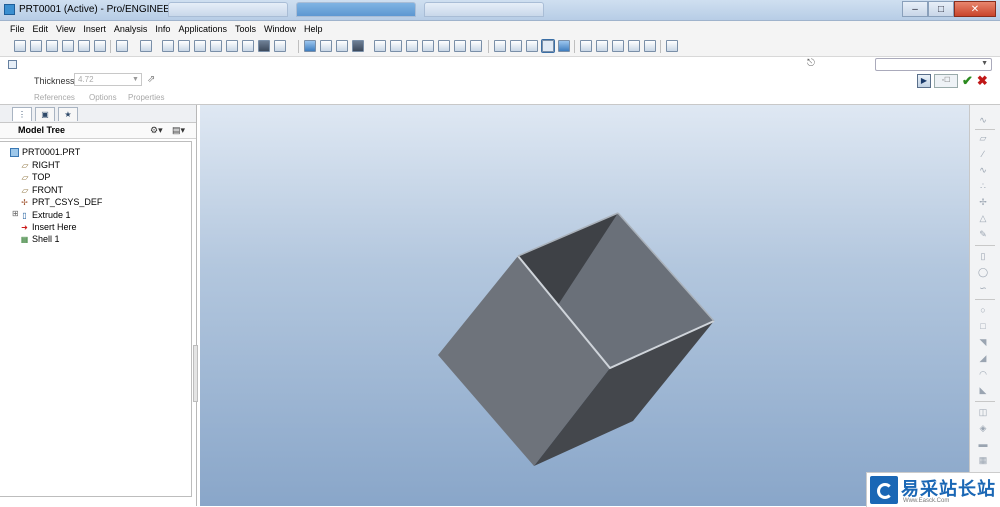 This screenshot has width=1000, height=507. Describe the element at coordinates (500, 46) in the screenshot. I see `wireframe-icon` at that location.